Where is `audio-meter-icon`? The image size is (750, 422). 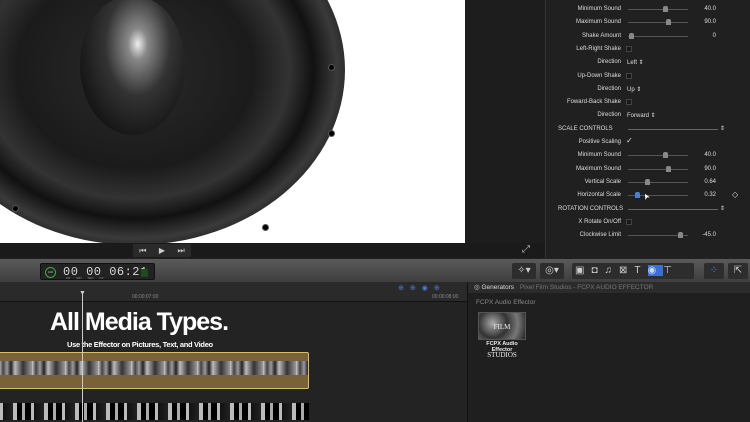
audio-meter-icon is located at coordinates (144, 273).